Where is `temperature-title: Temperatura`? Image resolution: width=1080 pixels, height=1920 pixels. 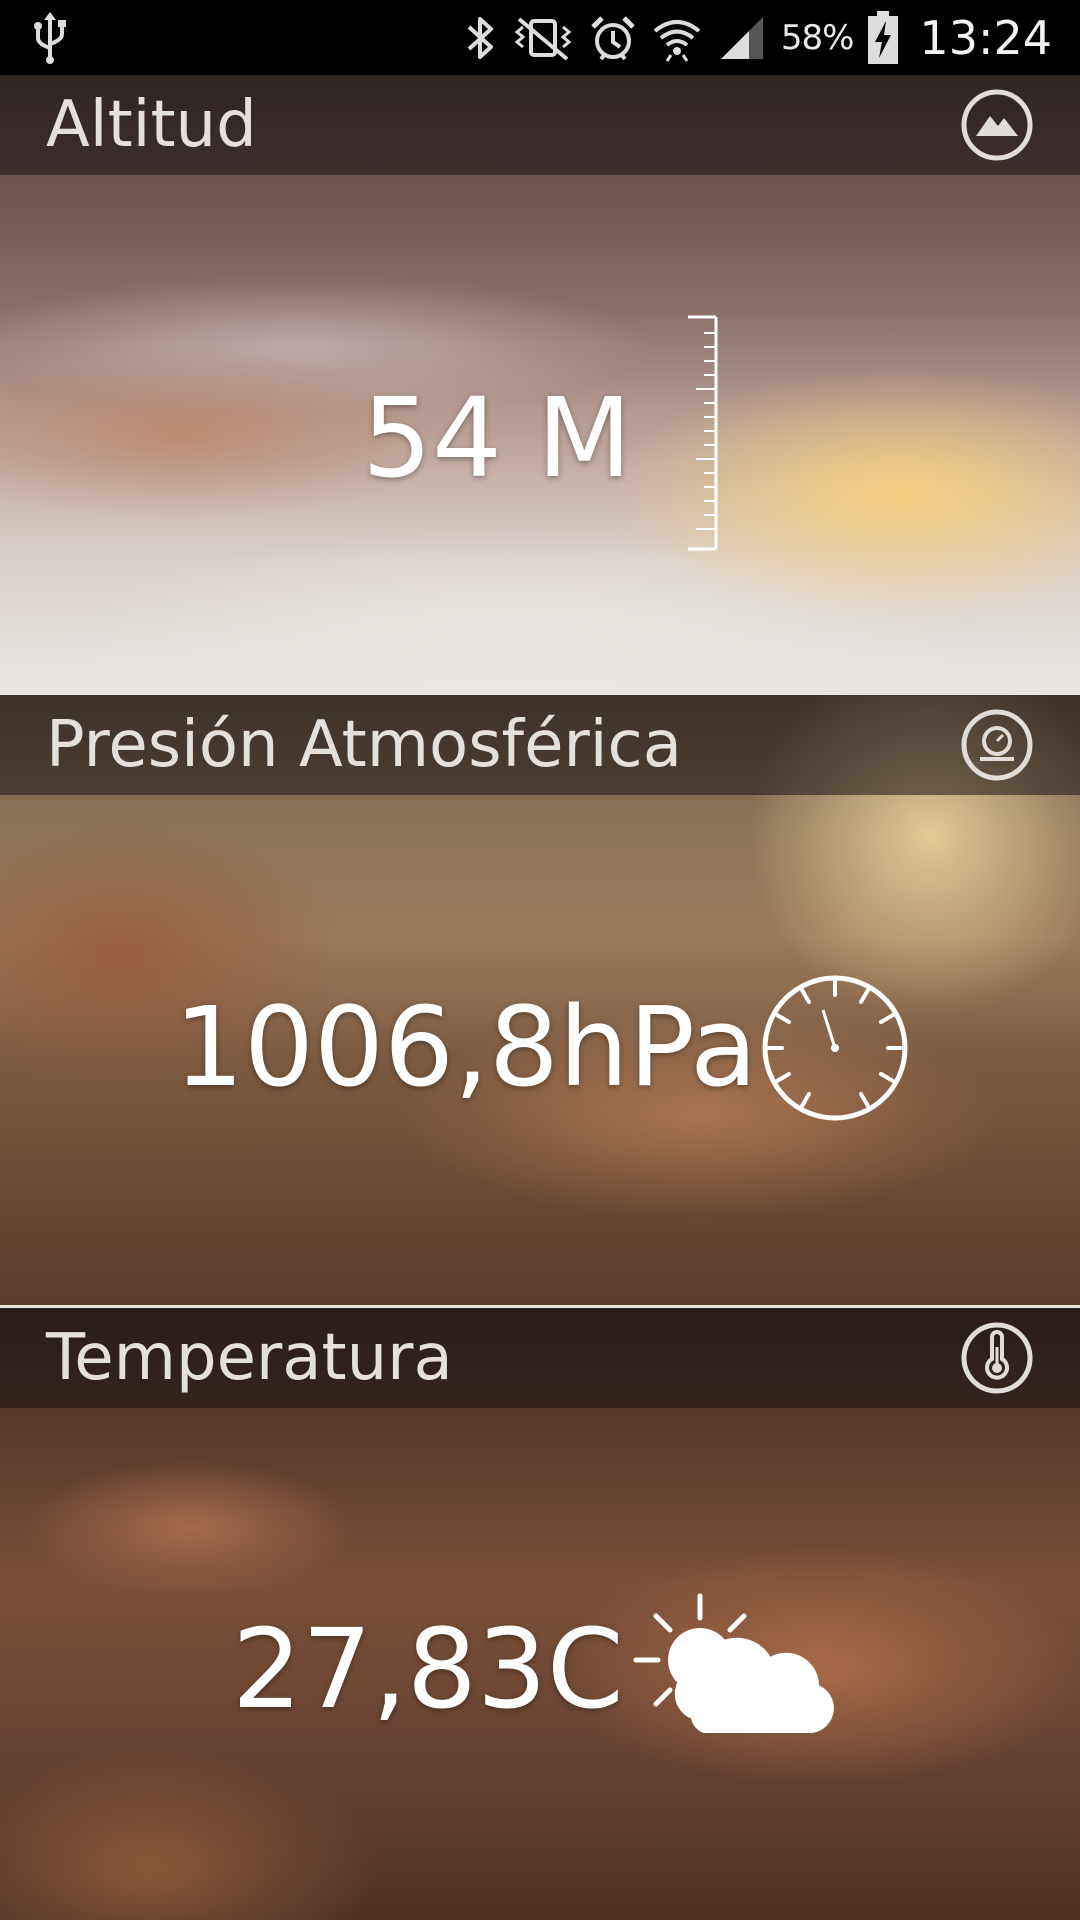
temperature-title: Temperatura is located at coordinates (249, 1358).